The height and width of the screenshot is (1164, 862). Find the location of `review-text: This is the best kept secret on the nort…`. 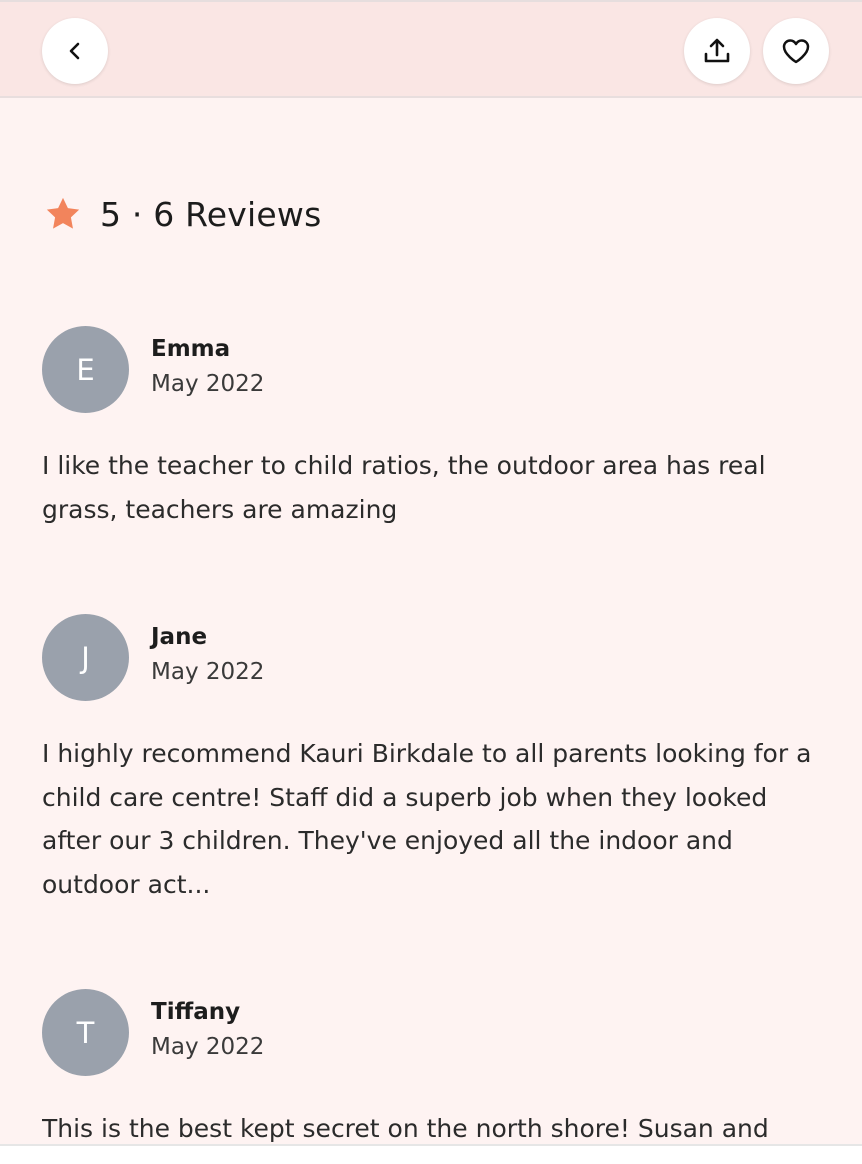

review-text: This is the best kept secret on the nort… is located at coordinates (405, 1128).